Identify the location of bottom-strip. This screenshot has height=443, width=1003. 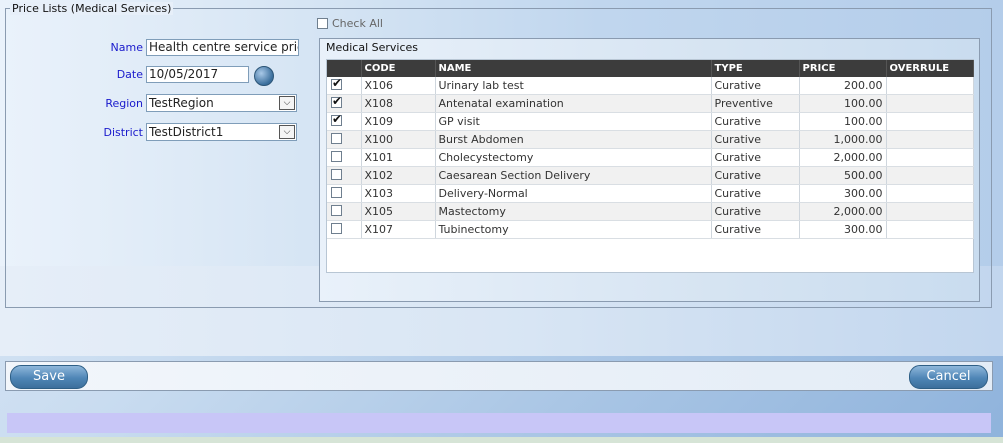
(501, 440).